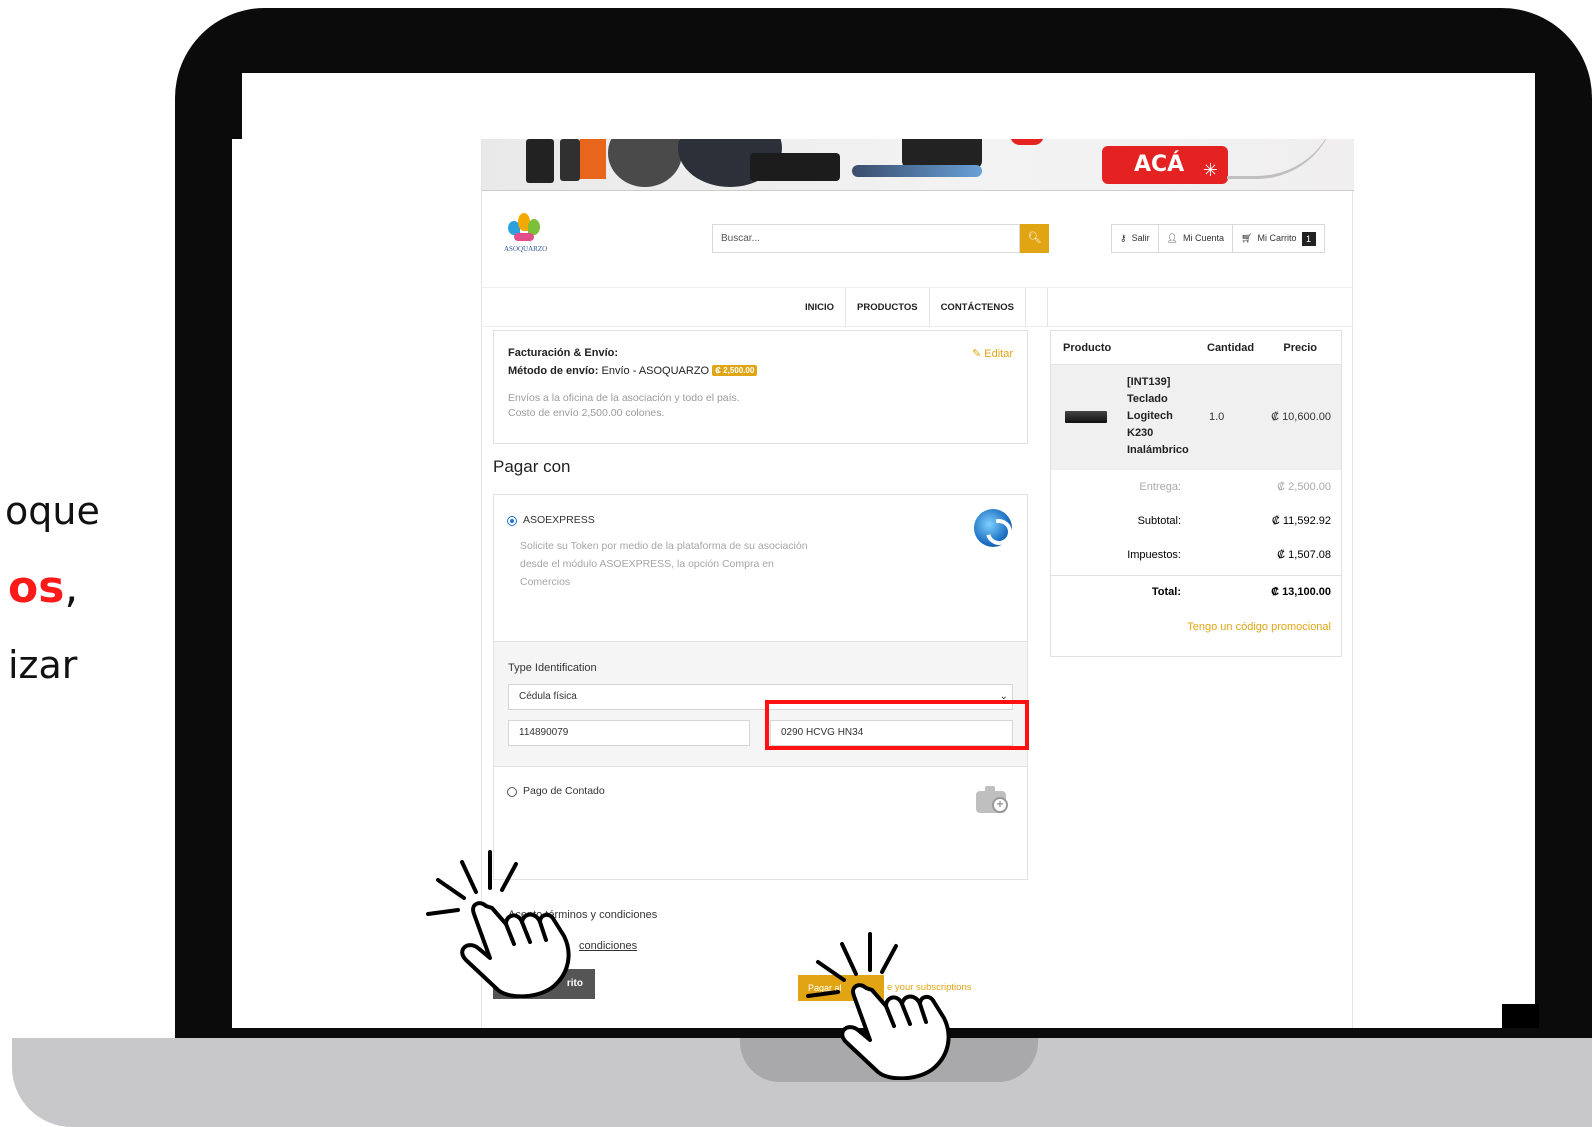 The width and height of the screenshot is (1592, 1127). Describe the element at coordinates (655, 371) in the screenshot. I see `shipping-method-value: Envío - ASOQUARZO` at that location.